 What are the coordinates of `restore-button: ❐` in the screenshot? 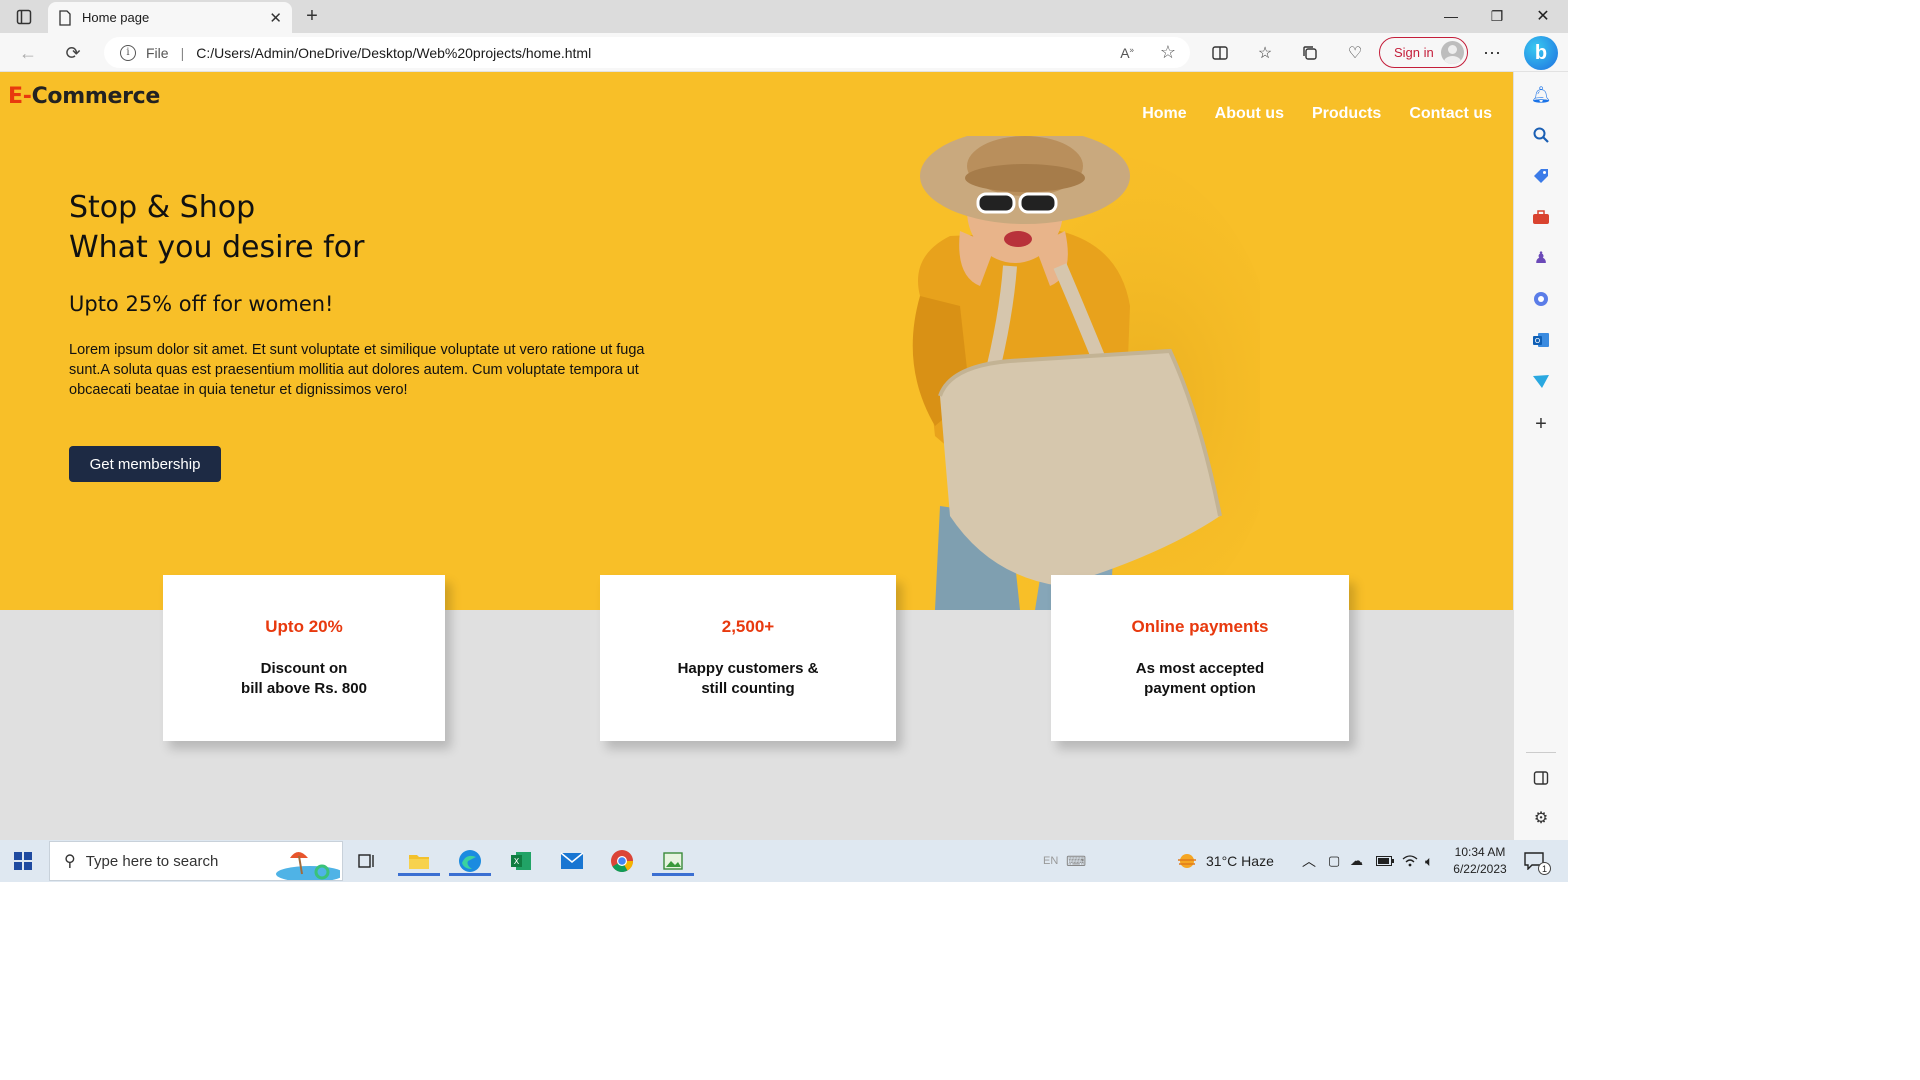 It's located at (1497, 16).